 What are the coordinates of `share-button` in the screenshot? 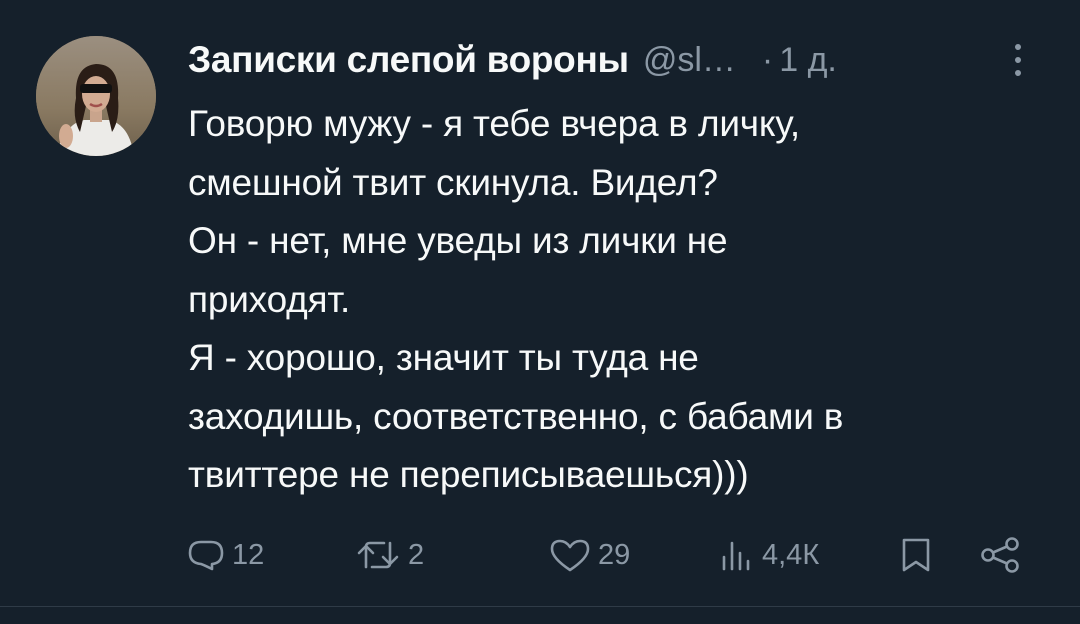 It's located at (1000, 555).